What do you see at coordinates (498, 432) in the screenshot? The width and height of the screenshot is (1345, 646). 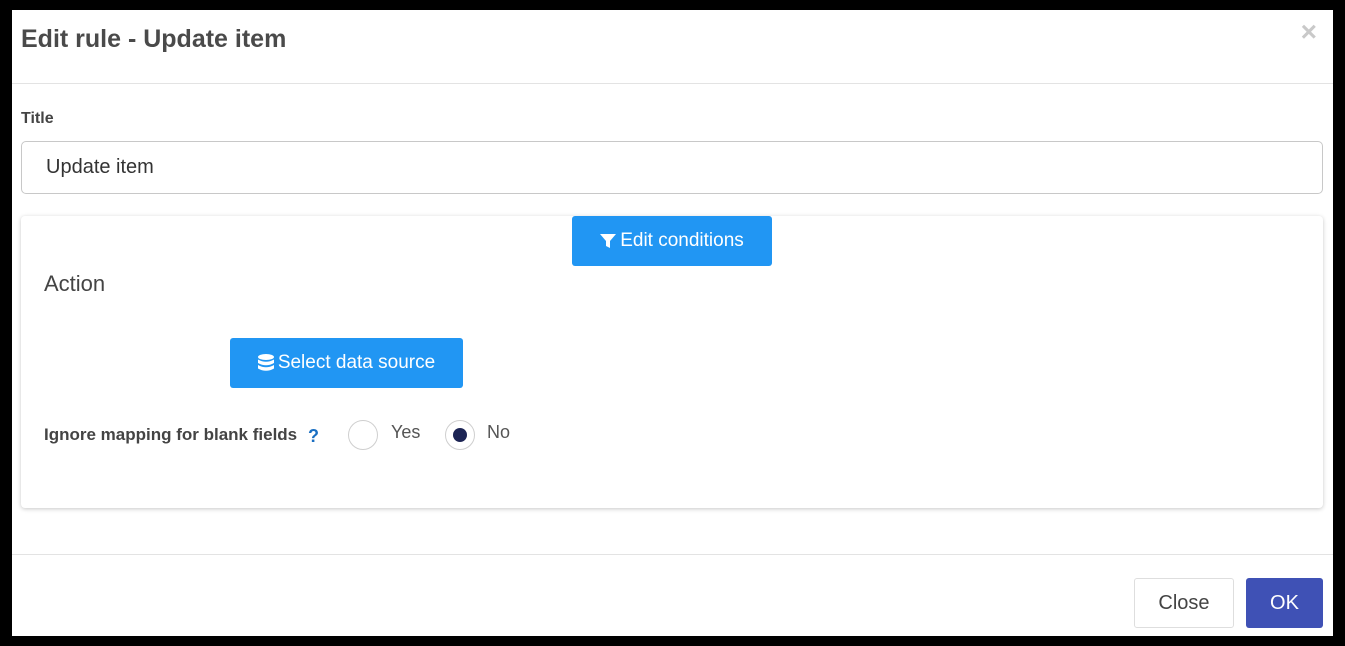 I see `radio-no-label: No` at bounding box center [498, 432].